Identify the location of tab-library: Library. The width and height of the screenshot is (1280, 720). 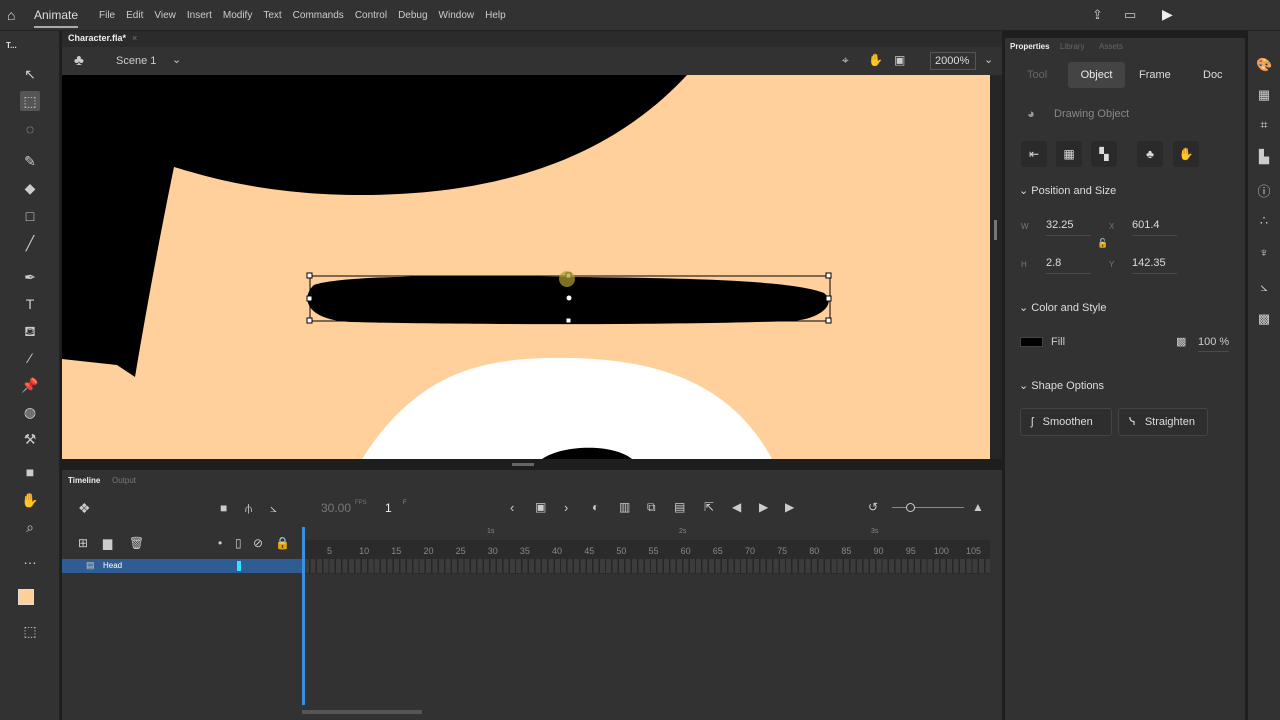
(1072, 46).